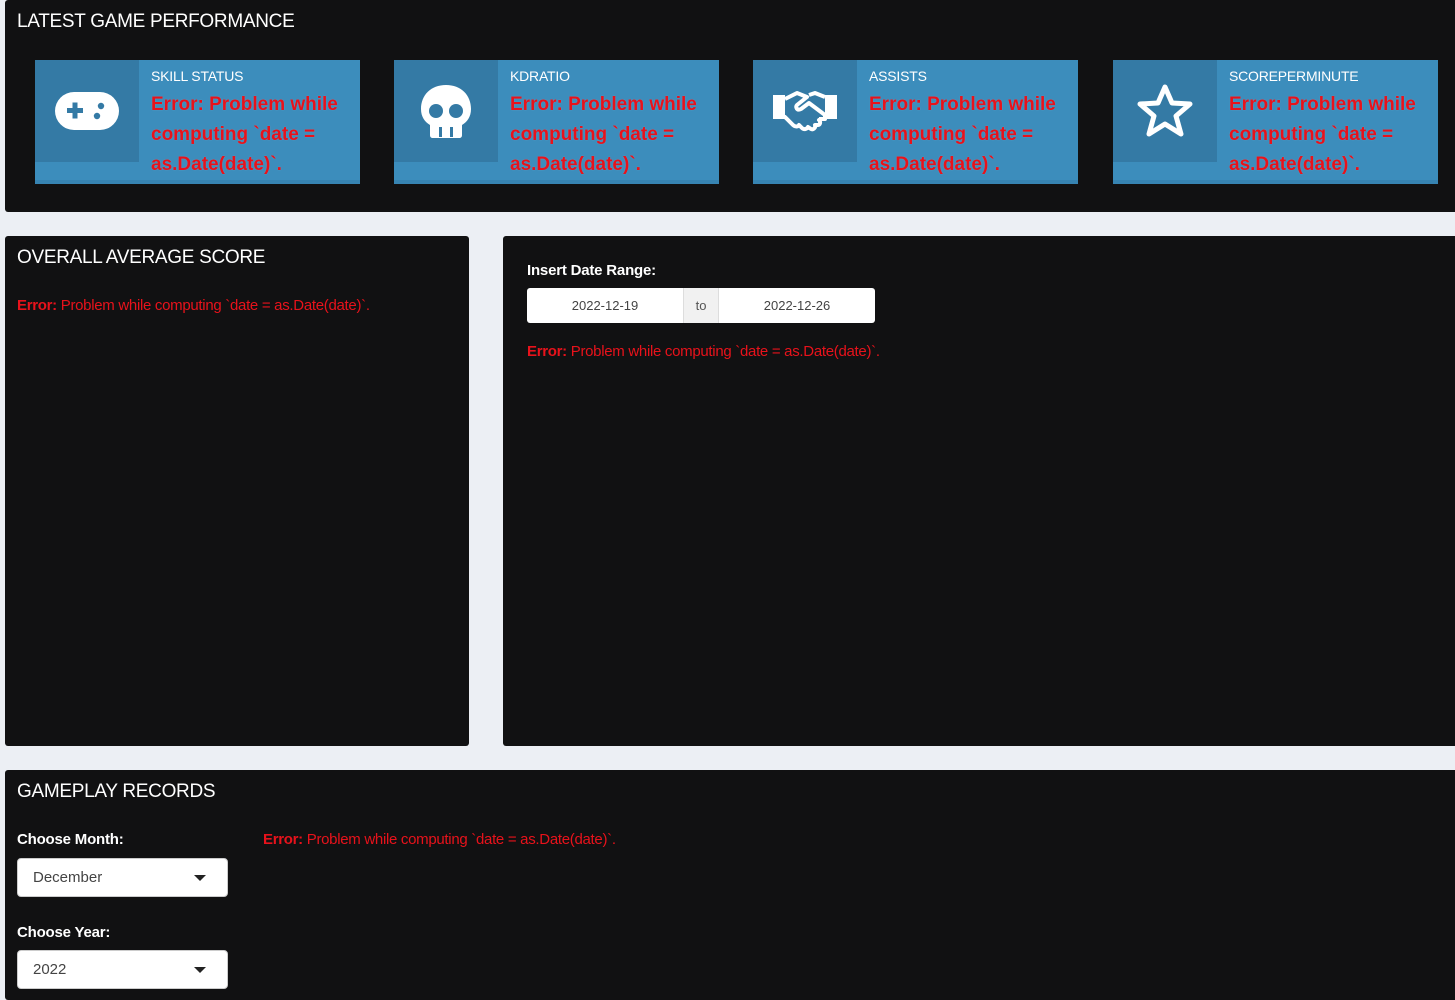 The width and height of the screenshot is (1455, 1000). Describe the element at coordinates (141, 257) in the screenshot. I see `panel-title: OVERALL AVERAGE SCORE` at that location.